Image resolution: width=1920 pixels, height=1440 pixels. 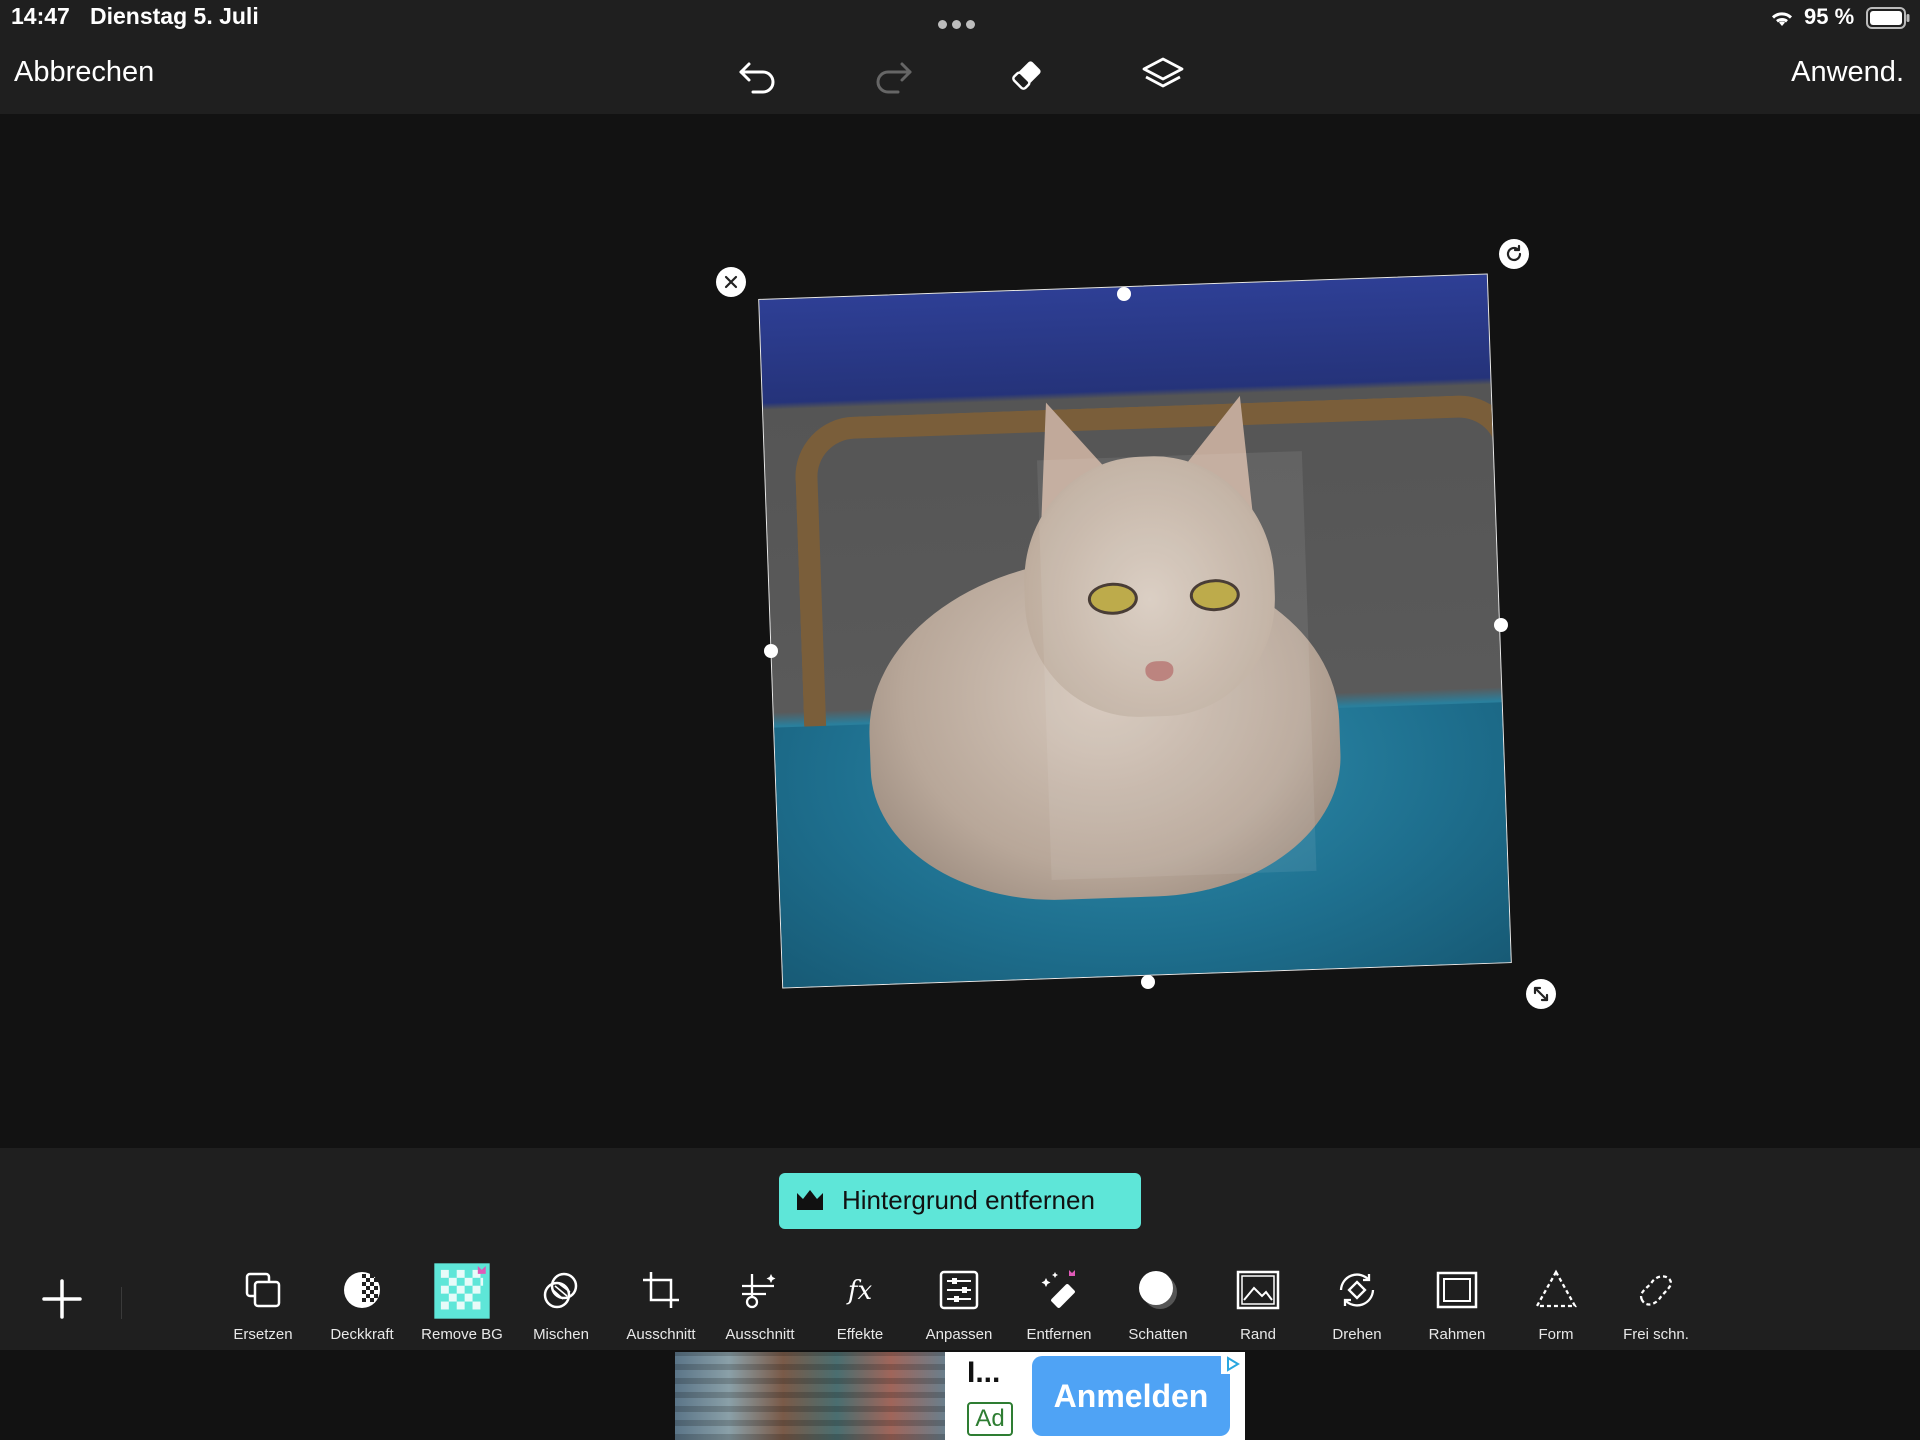 What do you see at coordinates (1176, 666) in the screenshot?
I see `subject-highlight` at bounding box center [1176, 666].